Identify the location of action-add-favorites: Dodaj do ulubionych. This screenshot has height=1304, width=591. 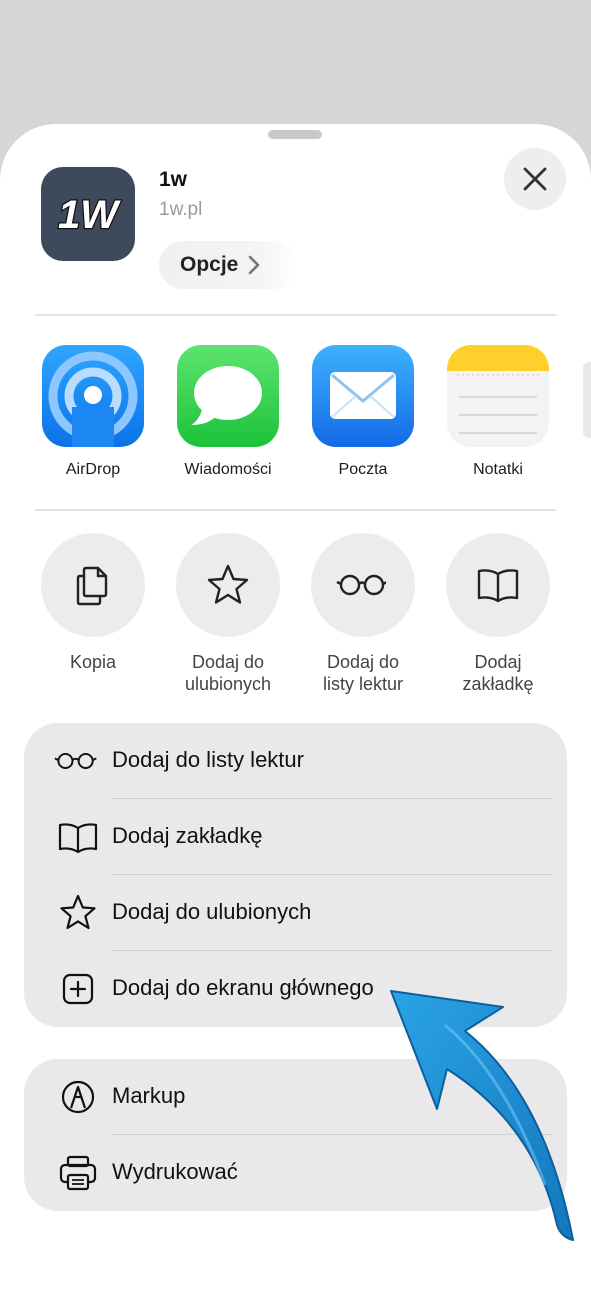
(228, 614).